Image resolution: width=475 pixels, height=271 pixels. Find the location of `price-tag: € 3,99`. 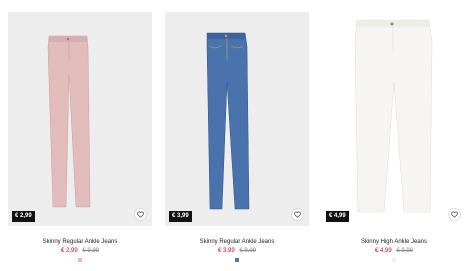

price-tag: € 3,99 is located at coordinates (180, 216).